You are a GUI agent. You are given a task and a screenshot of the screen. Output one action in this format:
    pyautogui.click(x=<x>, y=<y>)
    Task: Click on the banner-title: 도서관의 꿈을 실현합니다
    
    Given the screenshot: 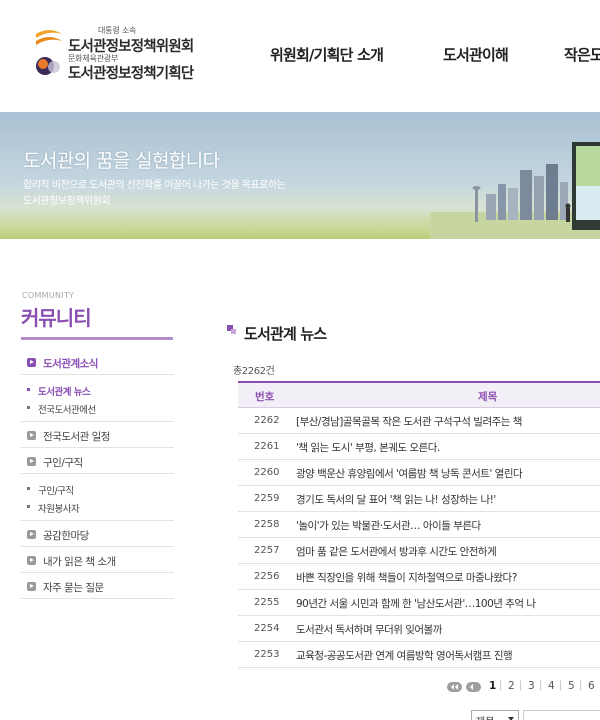 What is the action you would take?
    pyautogui.click(x=121, y=161)
    